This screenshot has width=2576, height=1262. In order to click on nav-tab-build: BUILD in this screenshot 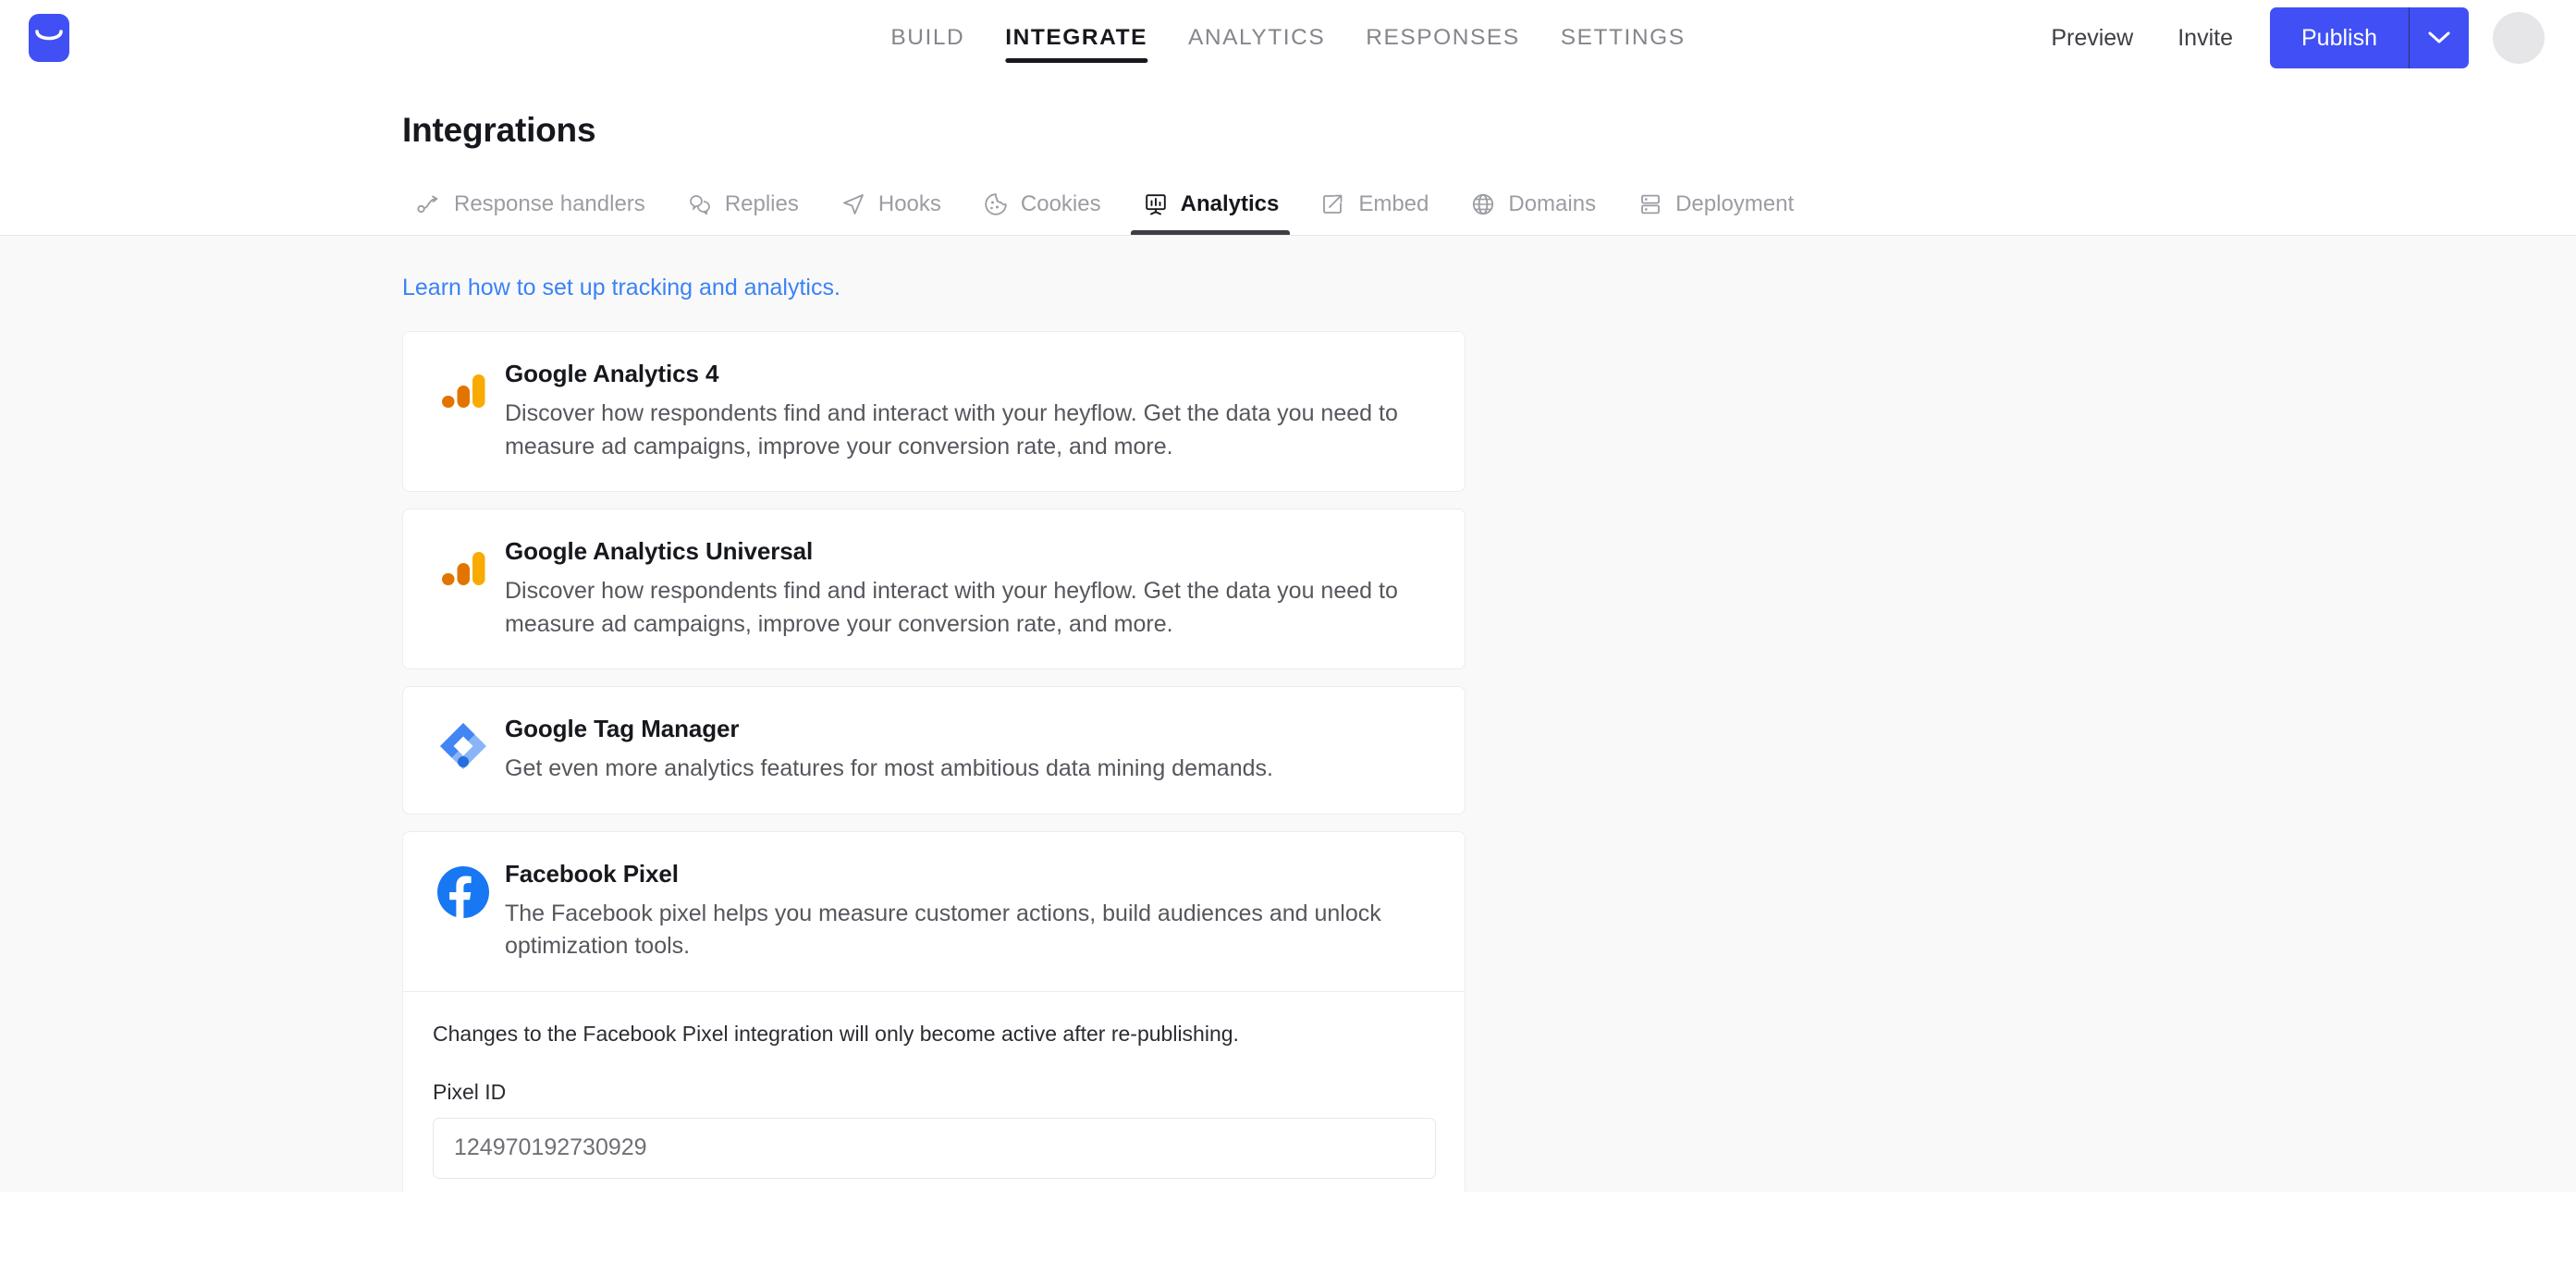, I will do `click(927, 38)`.